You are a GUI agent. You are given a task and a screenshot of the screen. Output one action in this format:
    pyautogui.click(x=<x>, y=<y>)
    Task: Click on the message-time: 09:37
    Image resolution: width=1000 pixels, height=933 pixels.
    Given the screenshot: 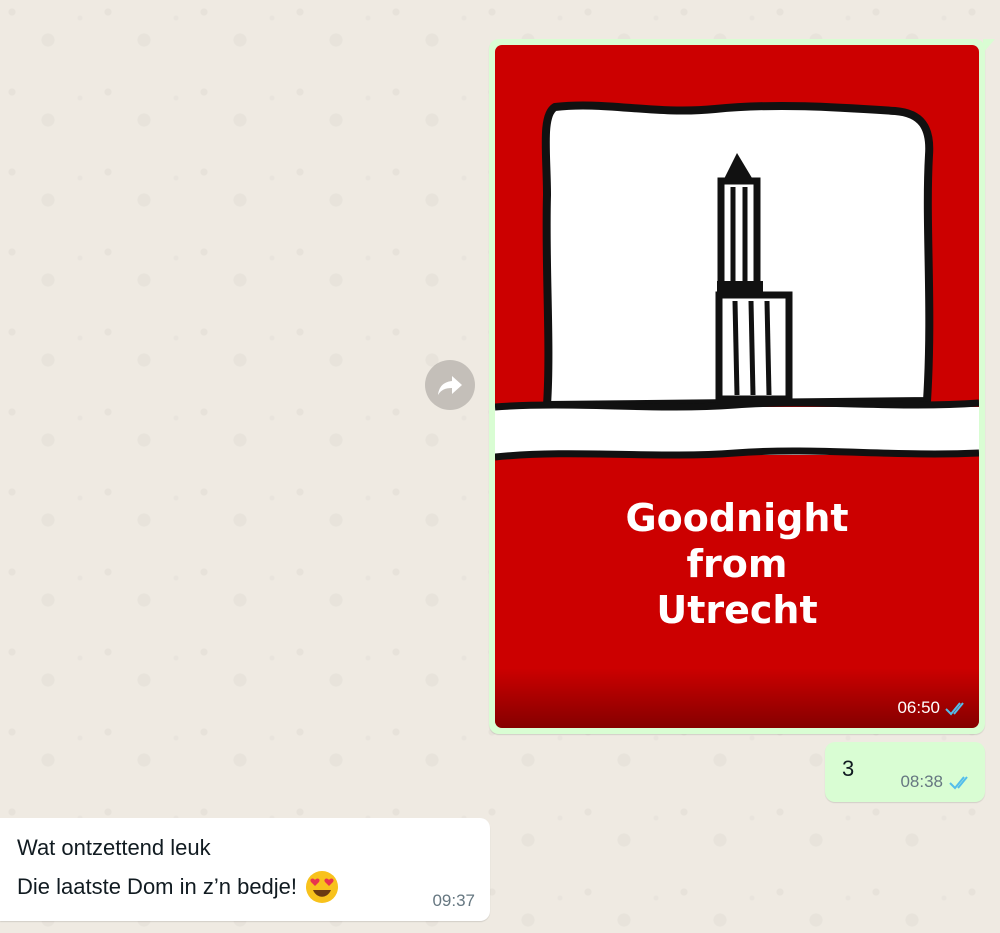 What is the action you would take?
    pyautogui.click(x=453, y=900)
    